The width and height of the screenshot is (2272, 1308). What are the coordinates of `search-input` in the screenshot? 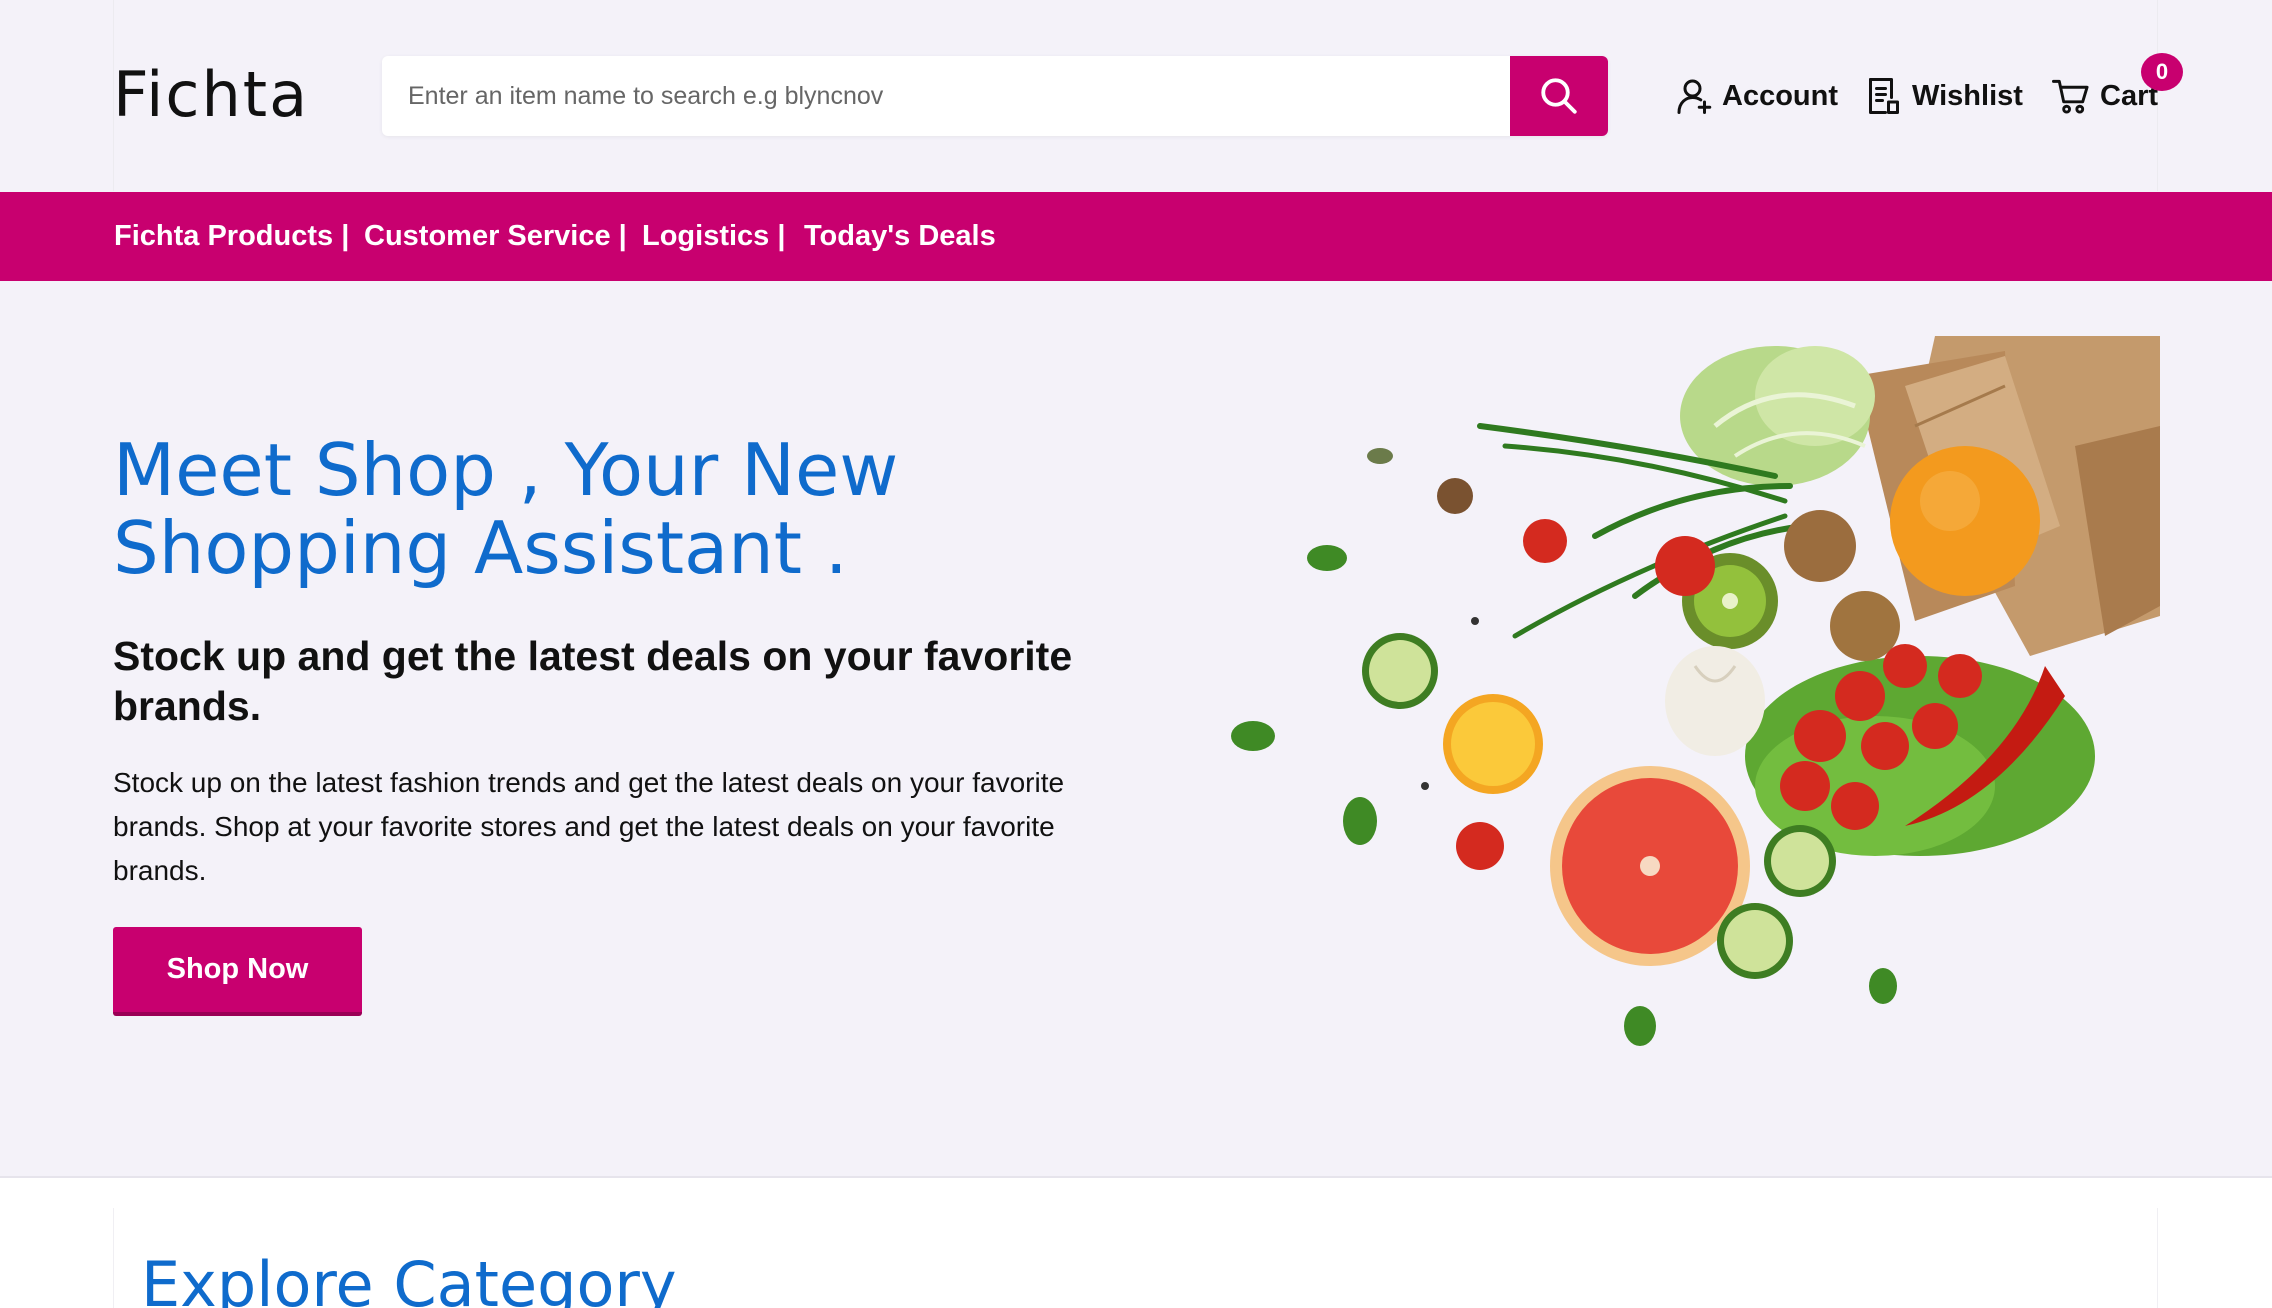 It's located at (947, 96).